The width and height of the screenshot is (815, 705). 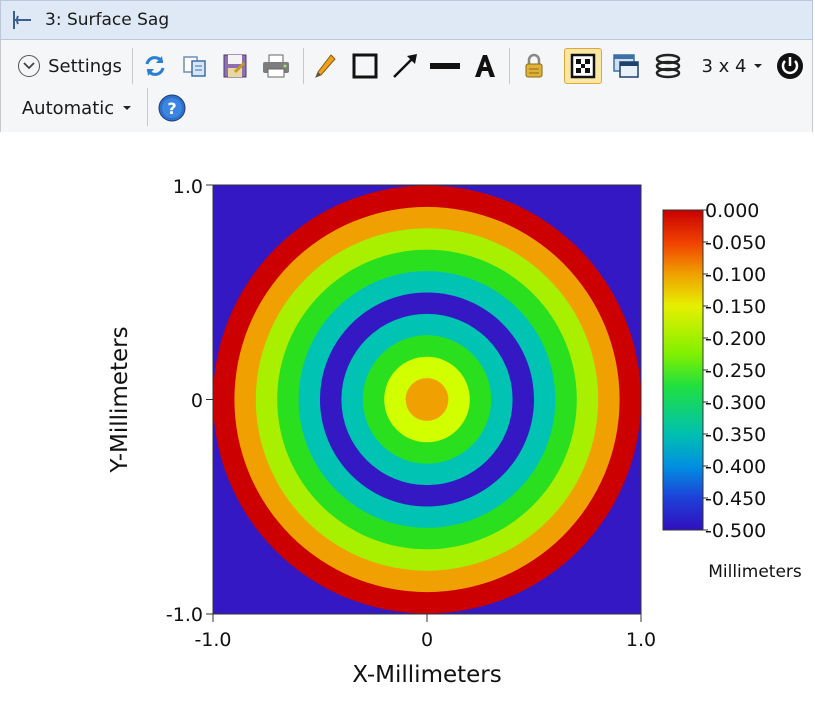 What do you see at coordinates (735, 499) in the screenshot?
I see `colorbar-tick-label: -0.450` at bounding box center [735, 499].